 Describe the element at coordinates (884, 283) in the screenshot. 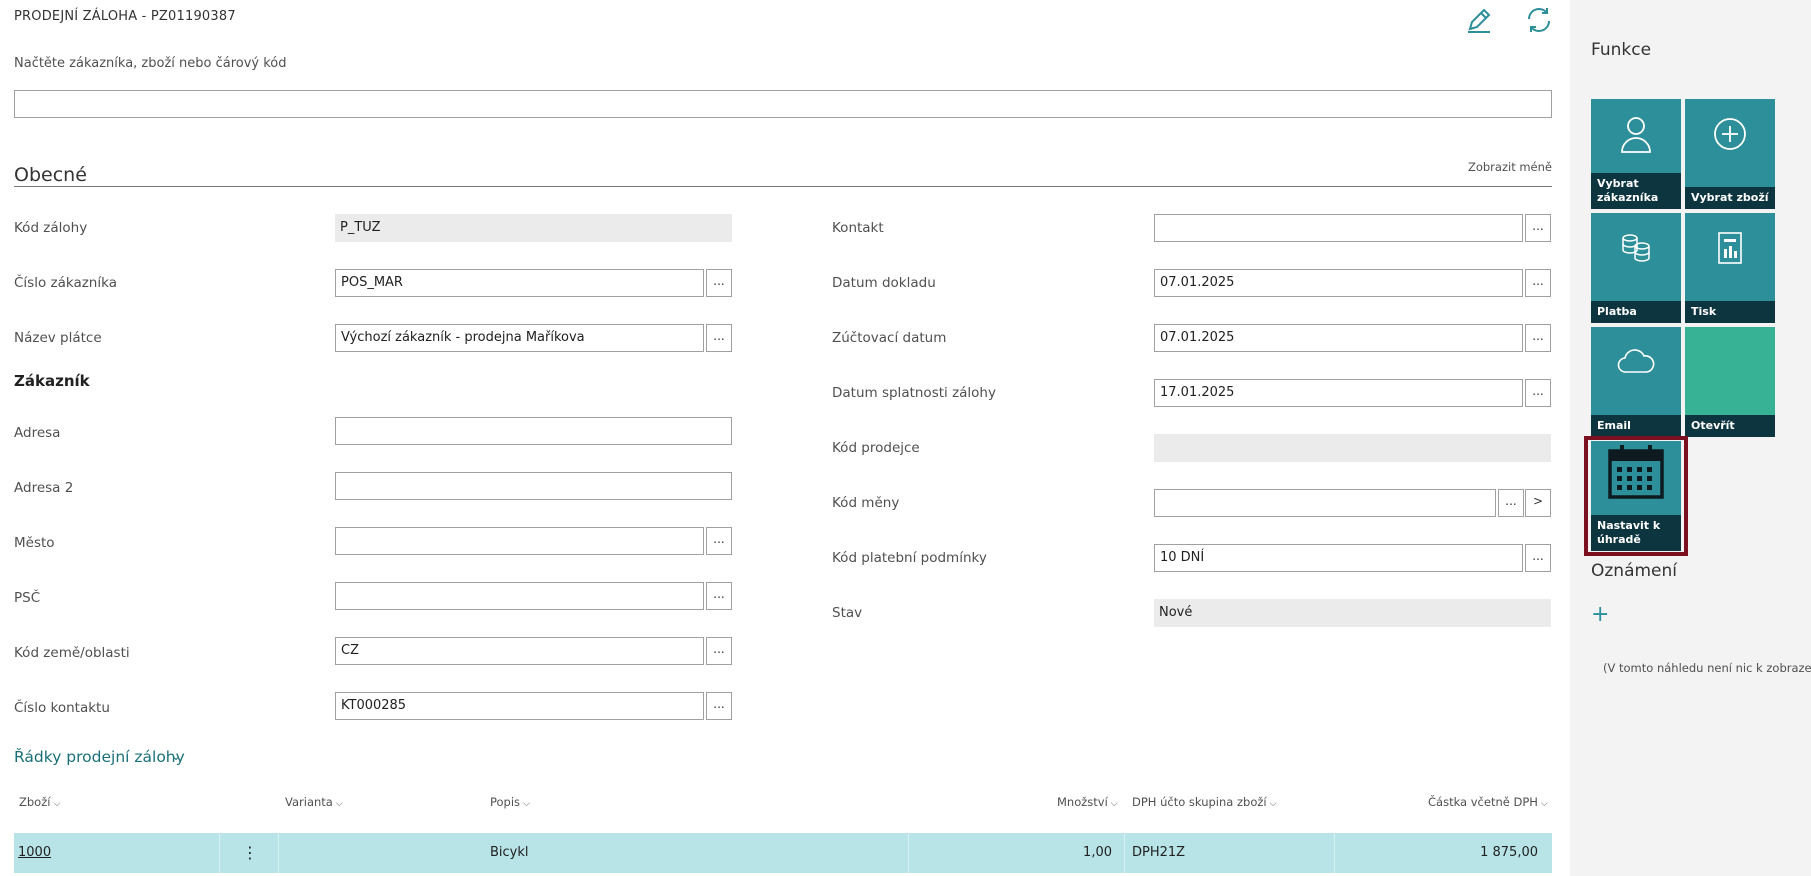

I see `document-date-label: Datum dokladu` at that location.